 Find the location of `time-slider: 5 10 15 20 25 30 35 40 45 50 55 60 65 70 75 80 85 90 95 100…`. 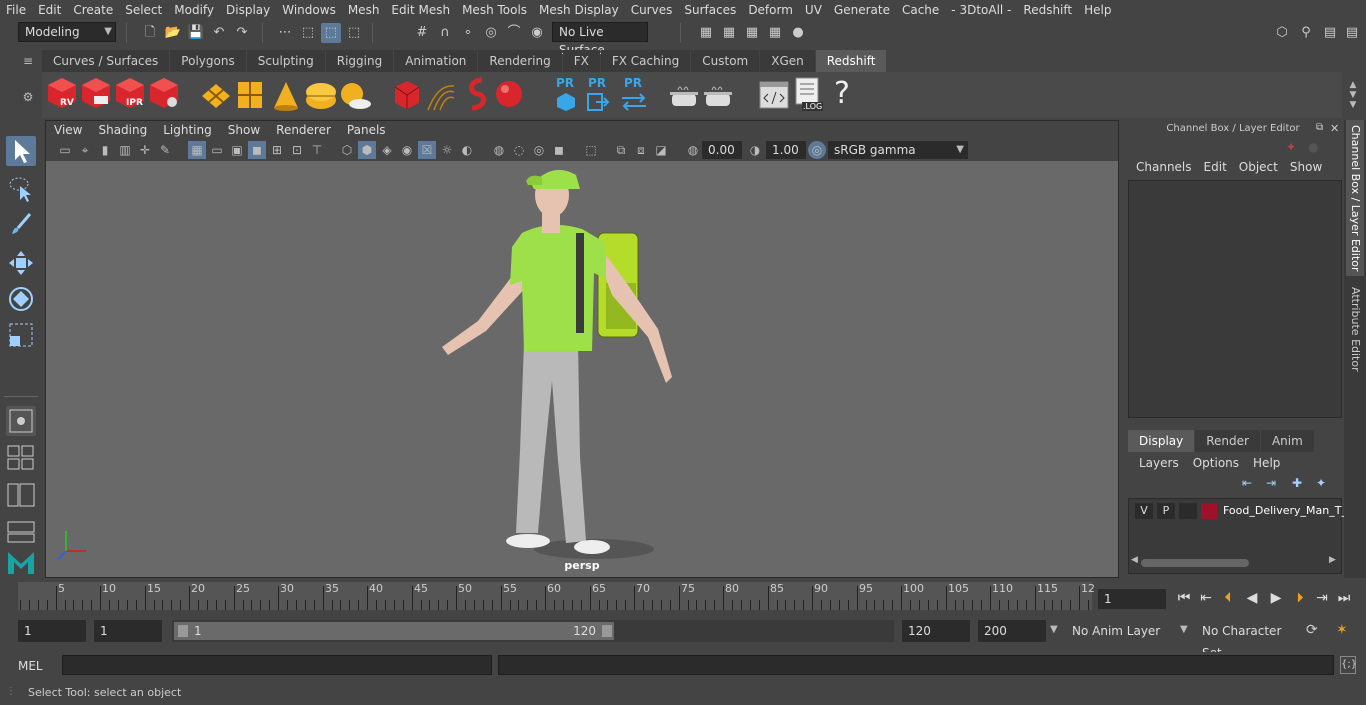

time-slider: 5 10 15 20 25 30 35 40 45 50 55 60 65 70 75 80 85 90 95 100… is located at coordinates (556, 596).